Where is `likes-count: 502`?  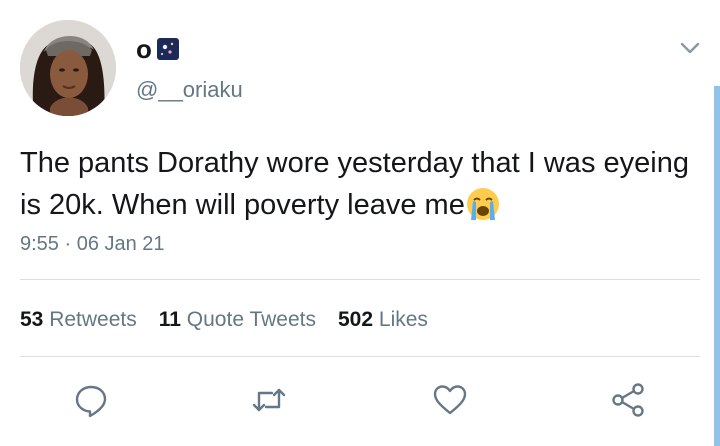
likes-count: 502 is located at coordinates (356, 319).